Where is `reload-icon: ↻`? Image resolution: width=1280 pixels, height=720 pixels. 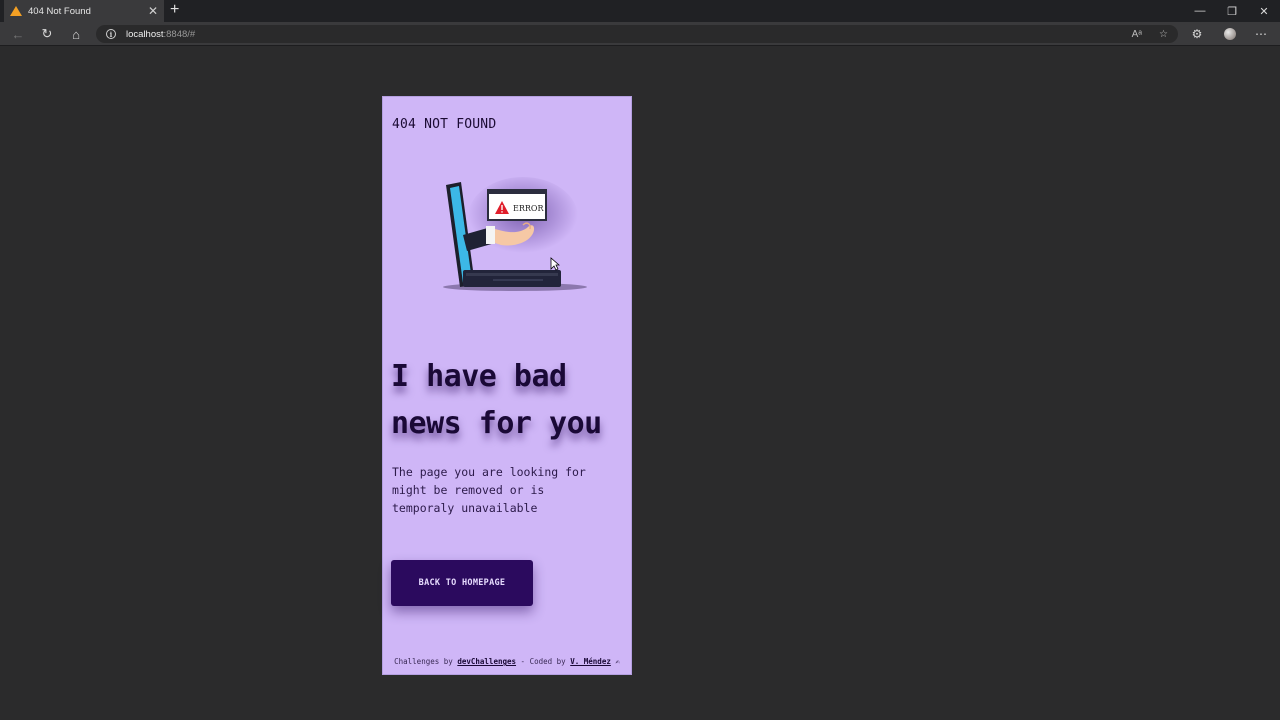
reload-icon: ↻ is located at coordinates (47, 34).